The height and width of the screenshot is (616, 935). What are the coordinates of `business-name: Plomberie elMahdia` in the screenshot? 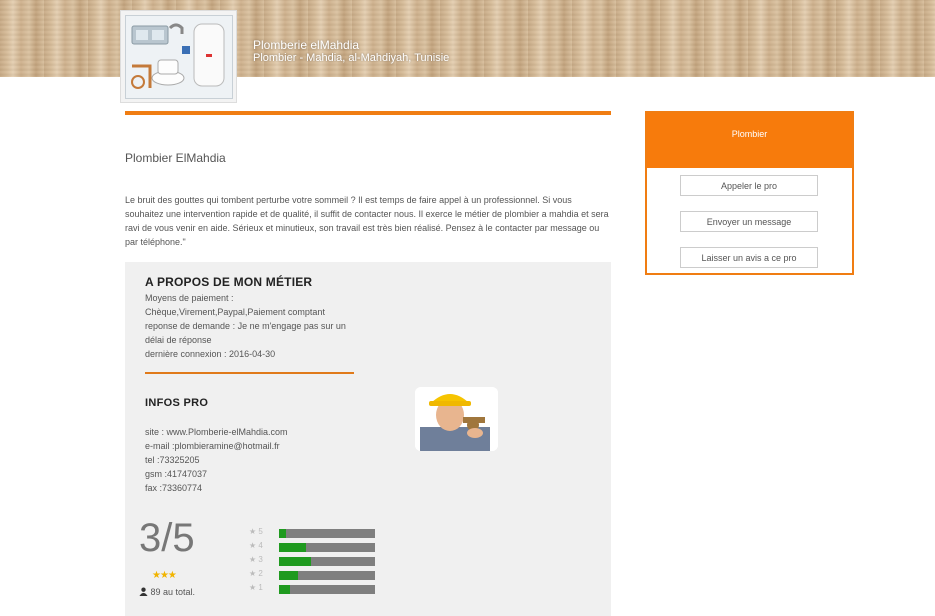 It's located at (306, 45).